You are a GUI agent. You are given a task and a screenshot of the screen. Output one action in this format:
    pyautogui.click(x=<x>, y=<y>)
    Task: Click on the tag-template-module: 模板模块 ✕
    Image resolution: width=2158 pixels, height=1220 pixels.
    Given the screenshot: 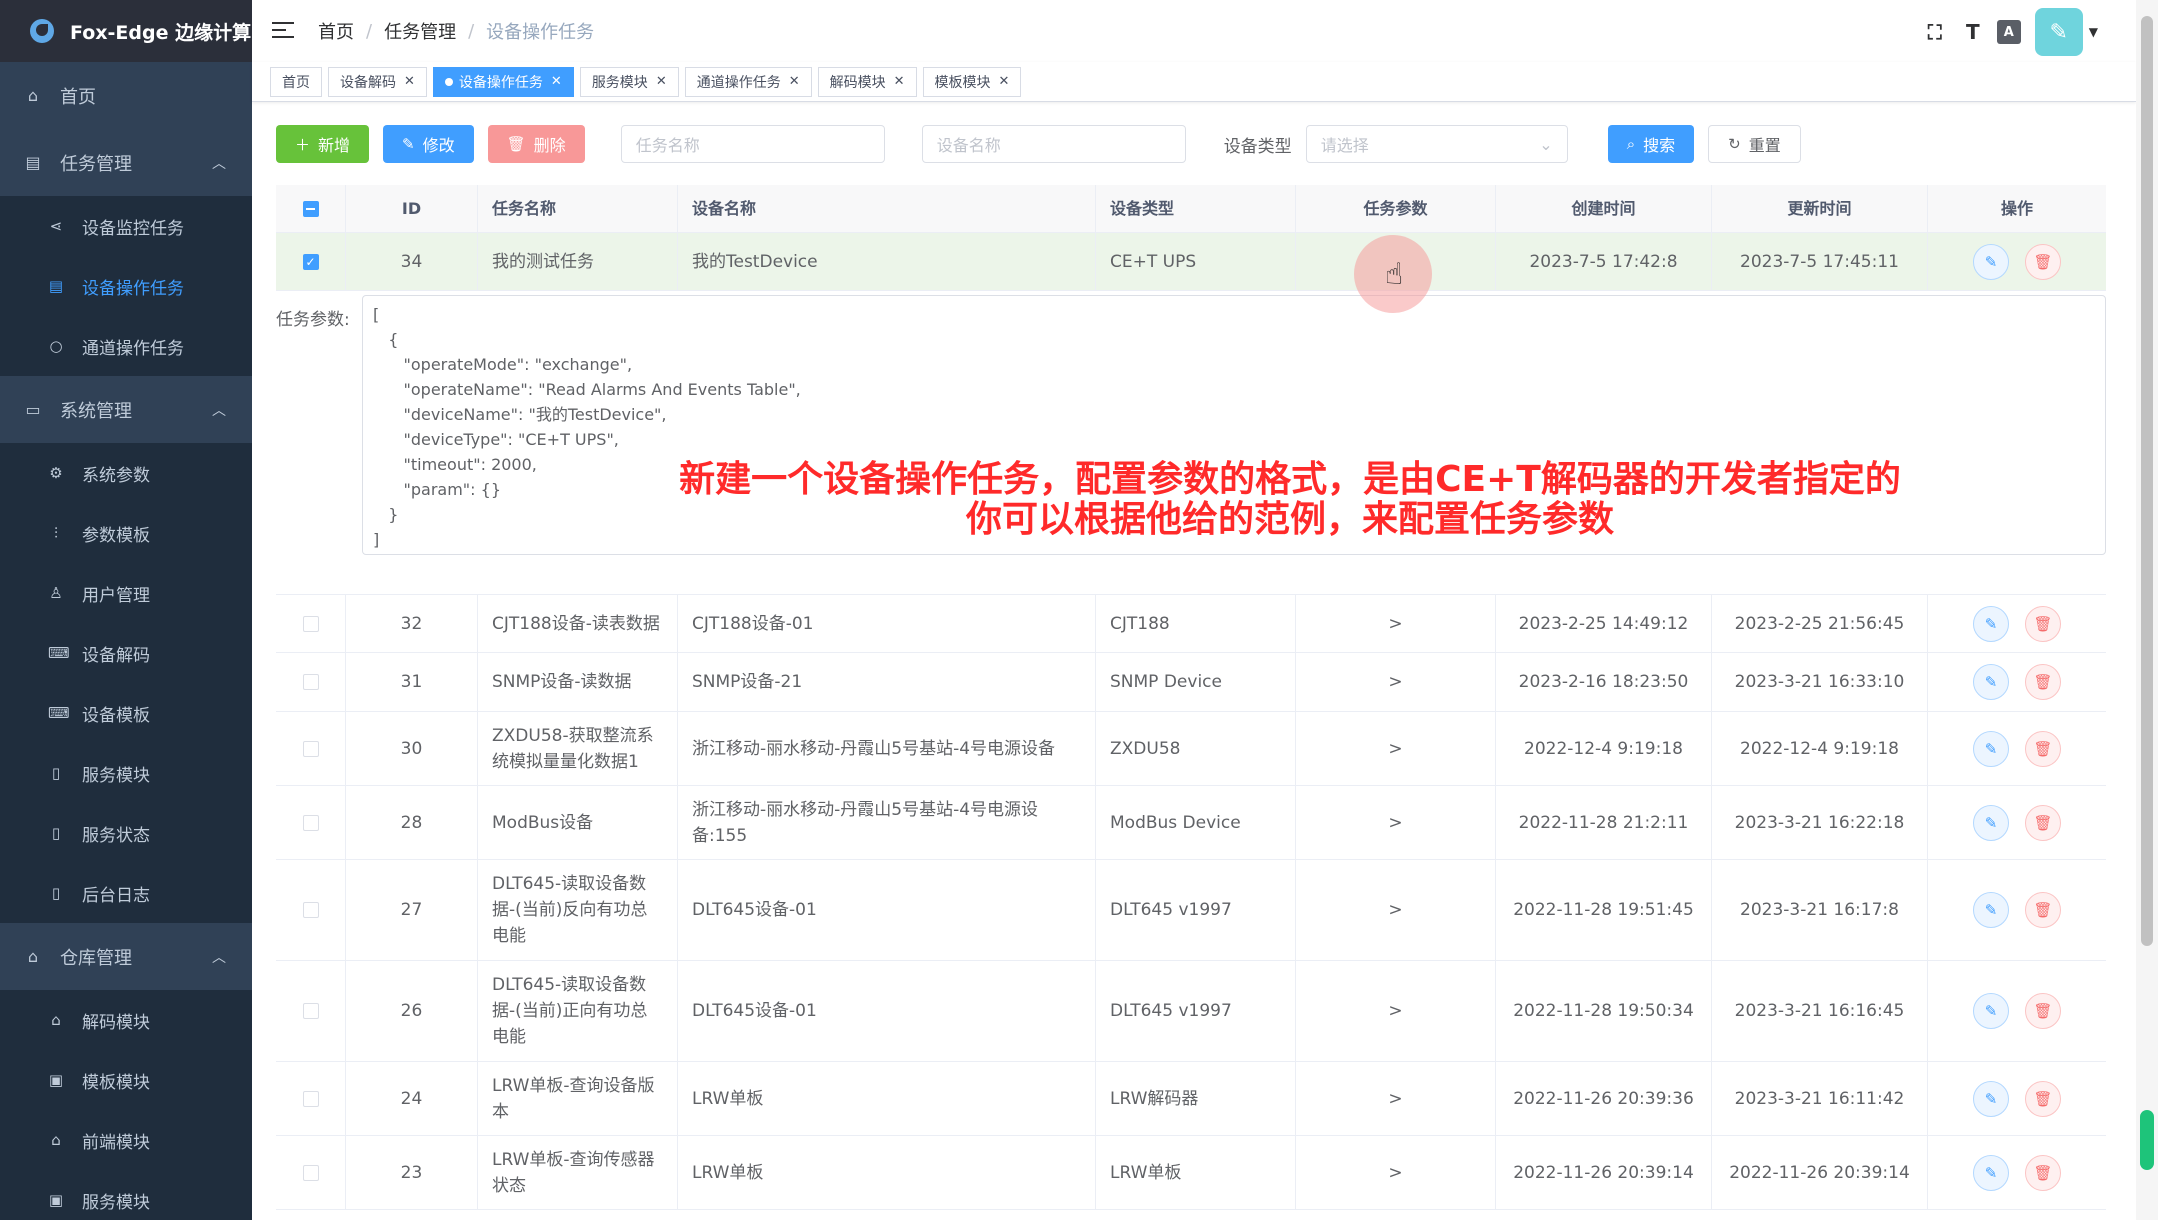 What is the action you would take?
    pyautogui.click(x=972, y=81)
    